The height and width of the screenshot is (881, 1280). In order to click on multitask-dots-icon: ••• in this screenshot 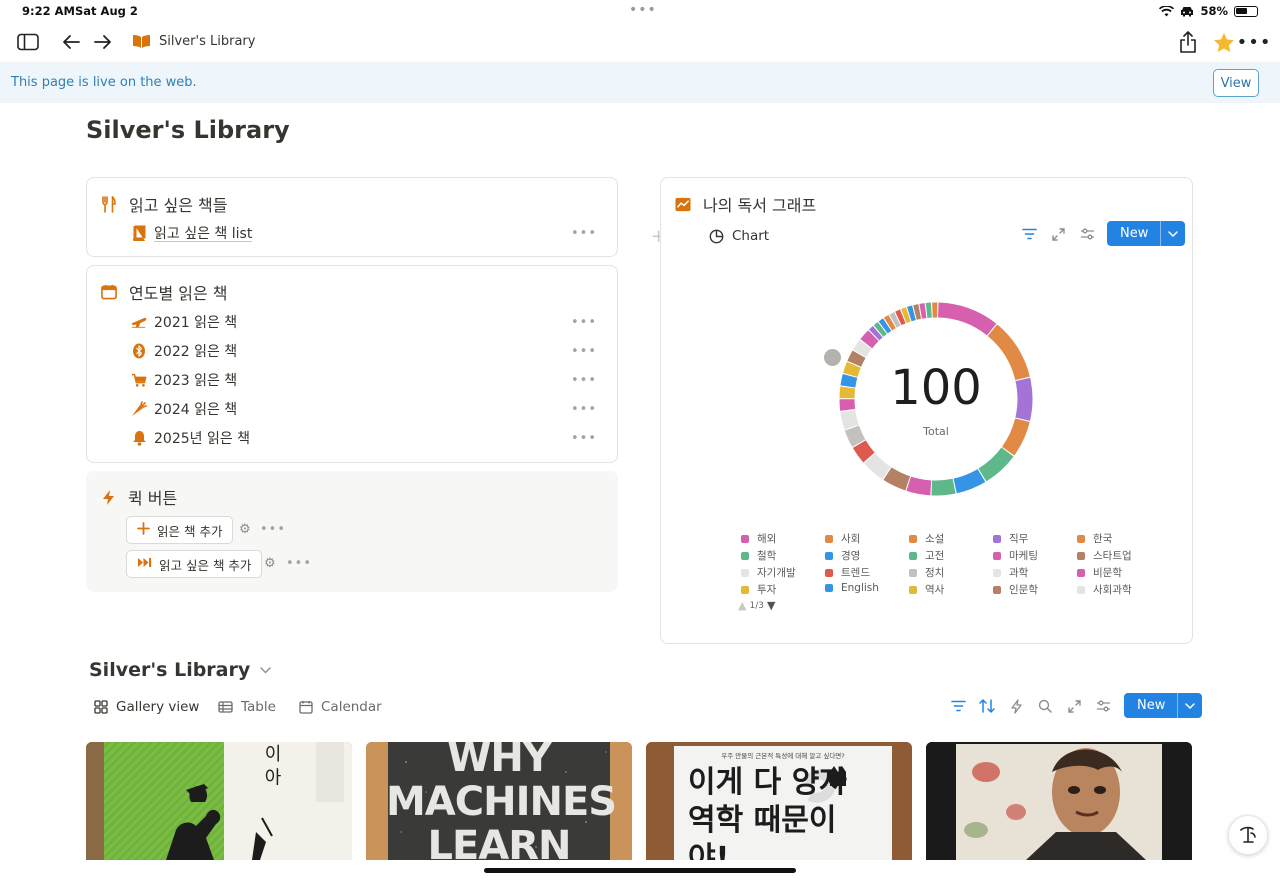, I will do `click(643, 10)`.